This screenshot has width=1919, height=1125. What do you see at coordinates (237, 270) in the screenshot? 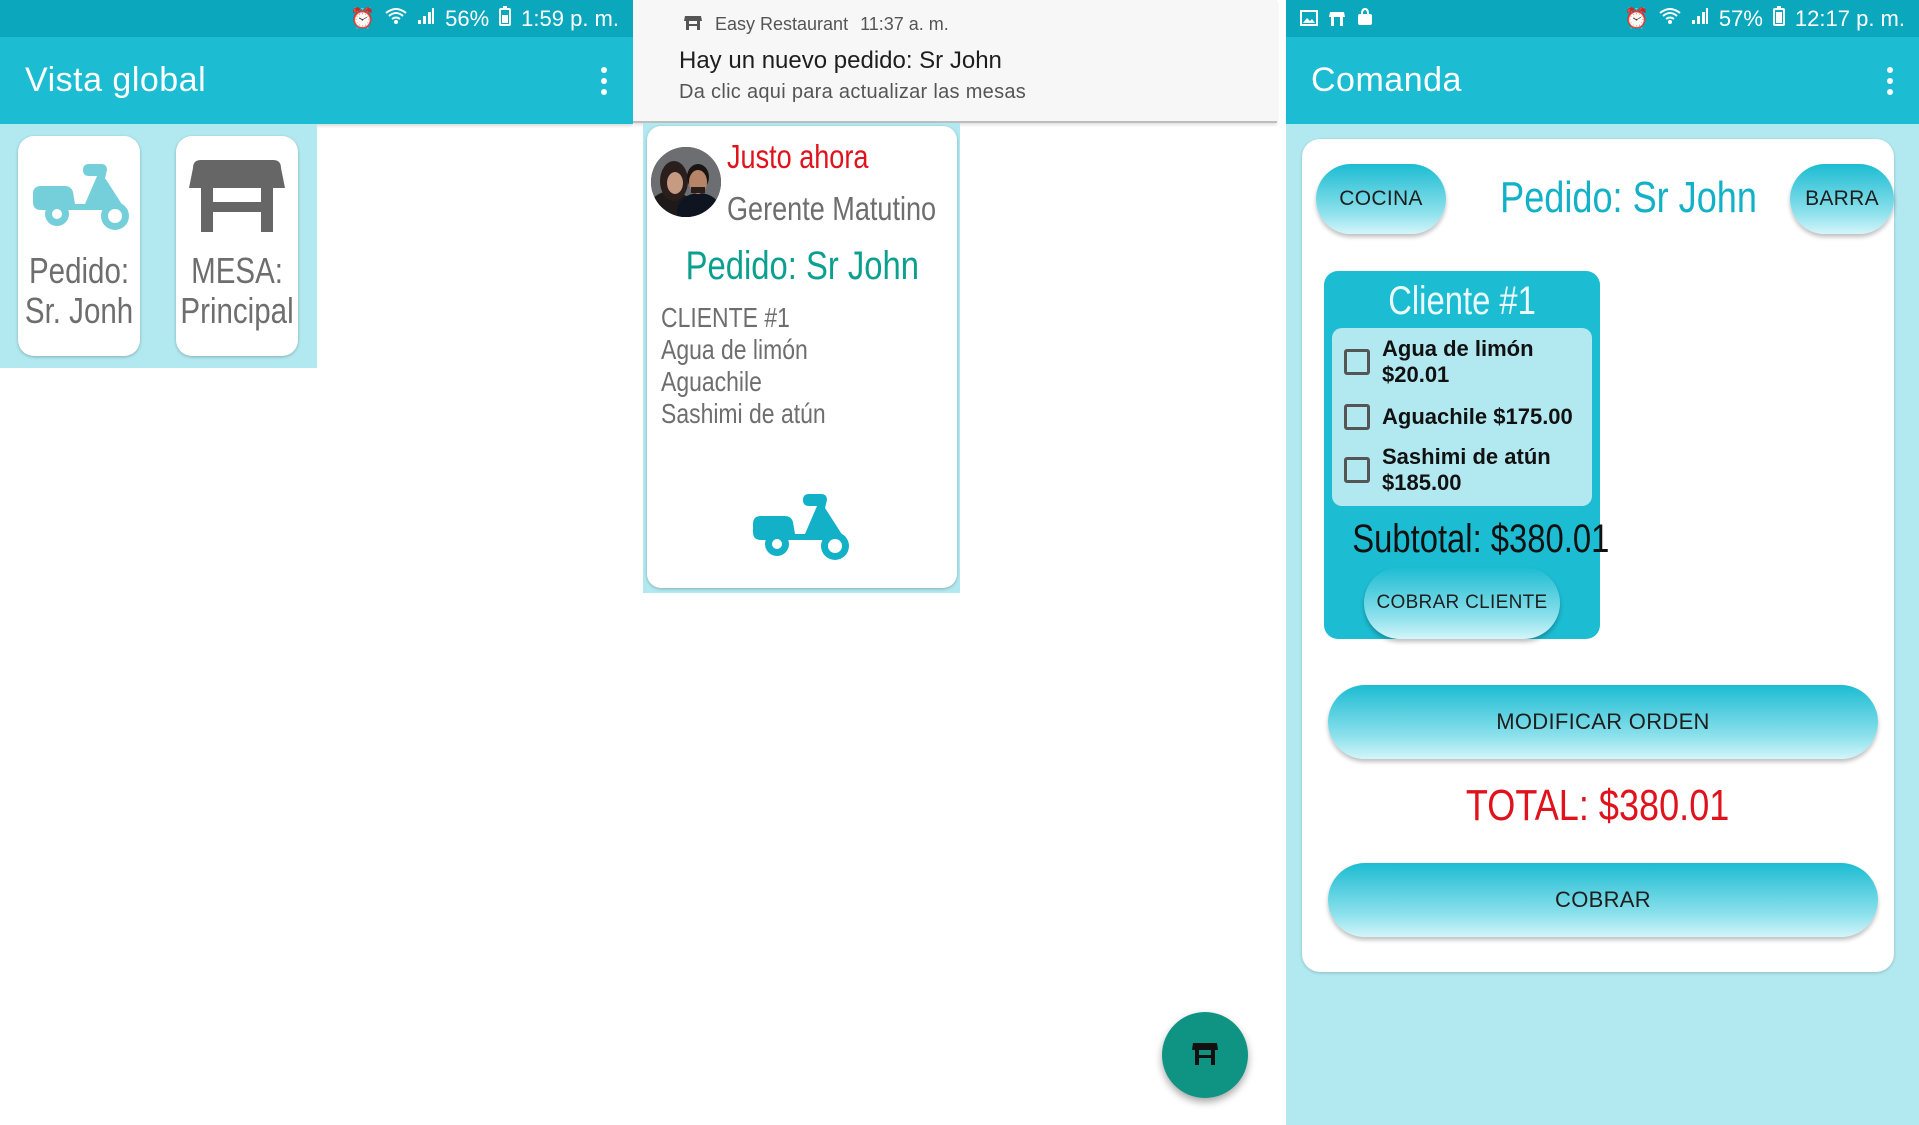
I see `tile-table-line1: MESA:` at bounding box center [237, 270].